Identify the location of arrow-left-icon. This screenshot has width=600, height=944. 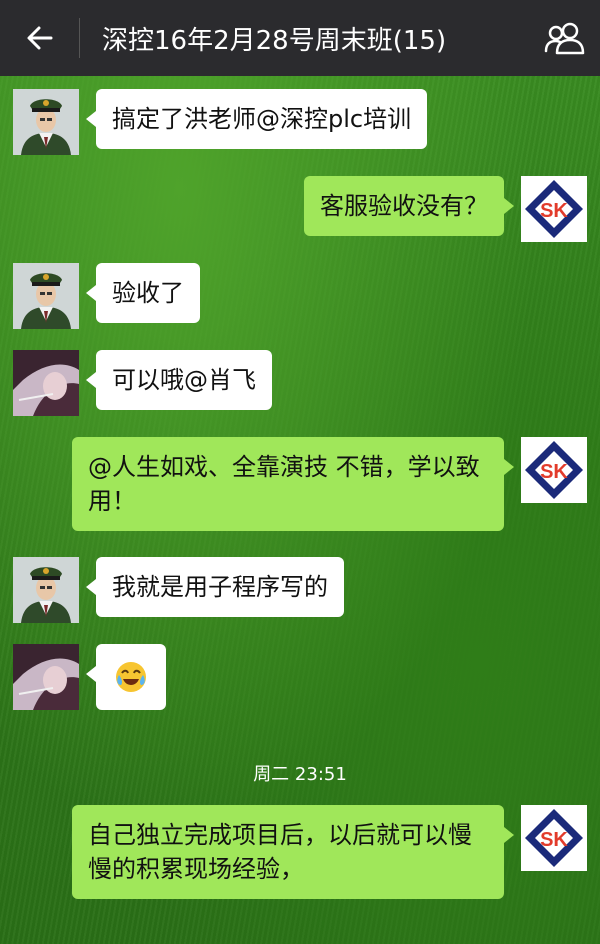
(40, 38).